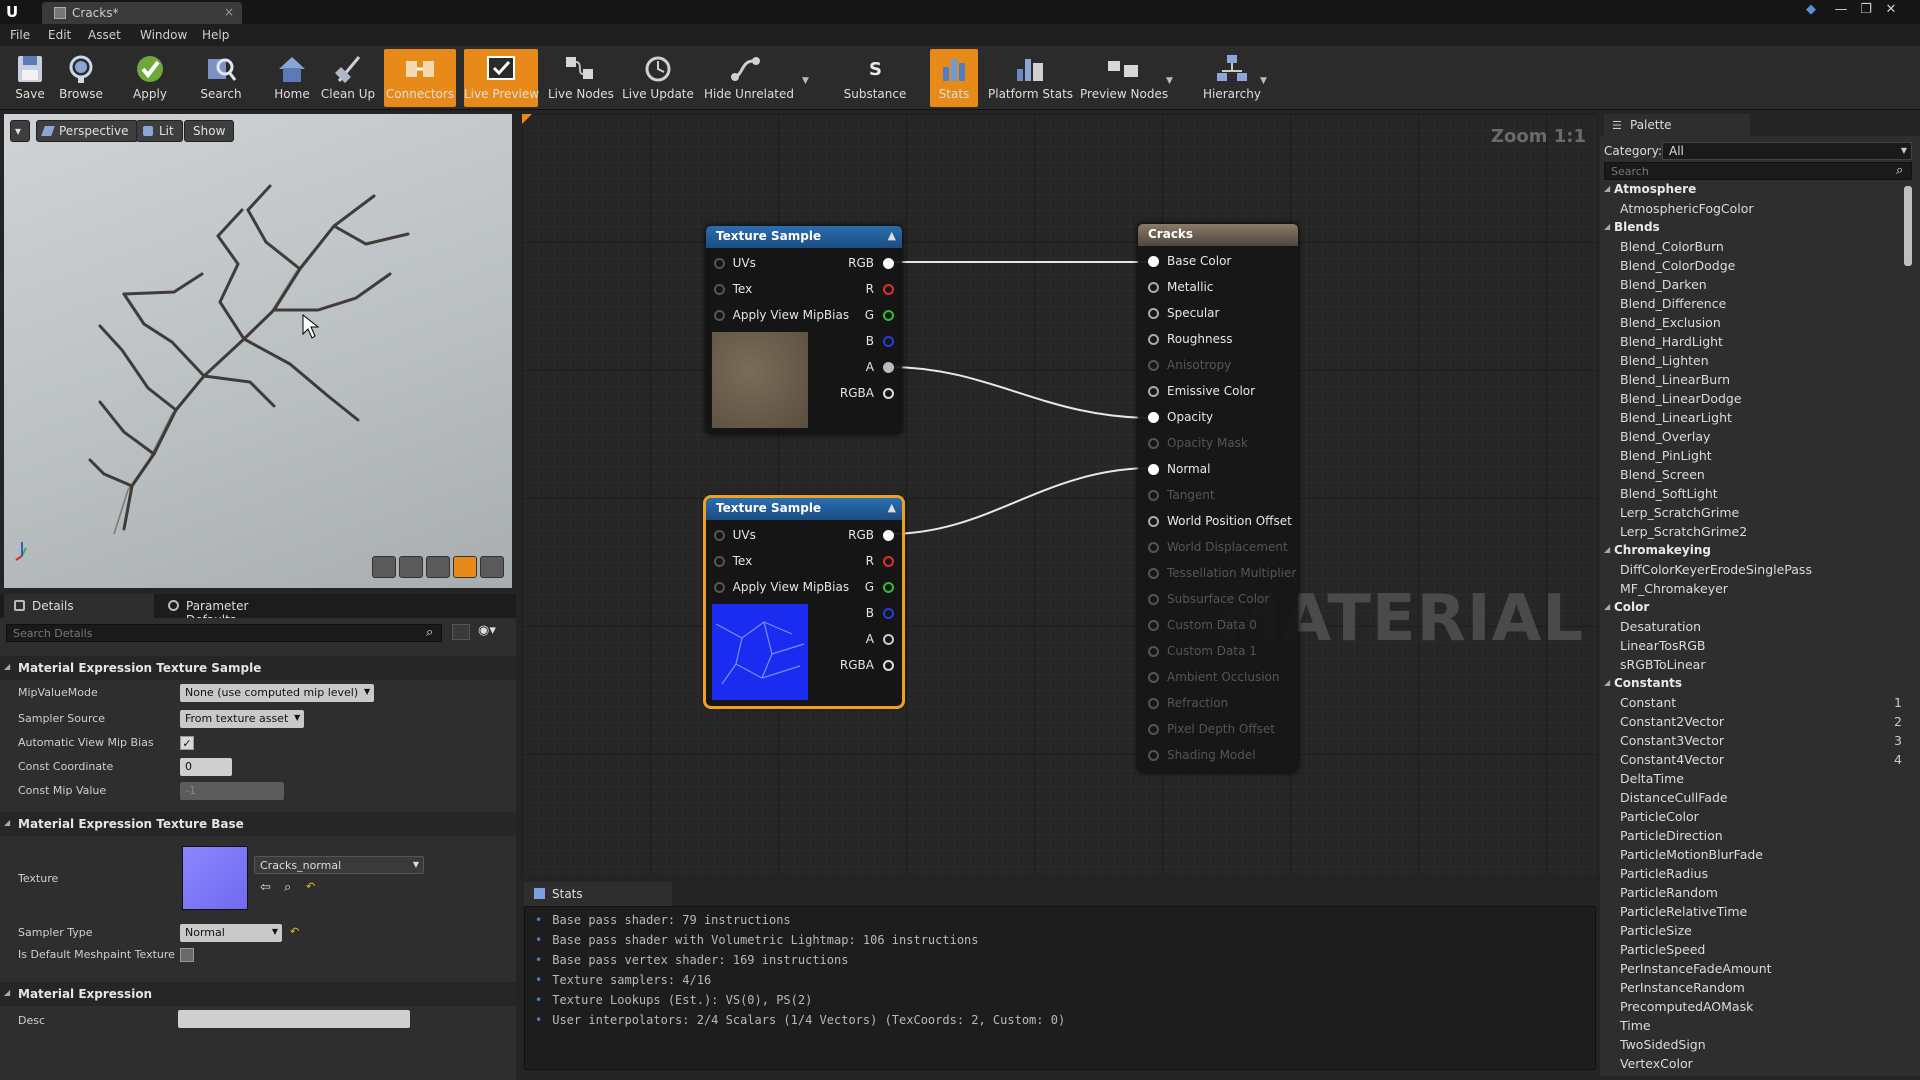  Describe the element at coordinates (1030, 78) in the screenshot. I see `platform-stats-button: Platform Stats` at that location.